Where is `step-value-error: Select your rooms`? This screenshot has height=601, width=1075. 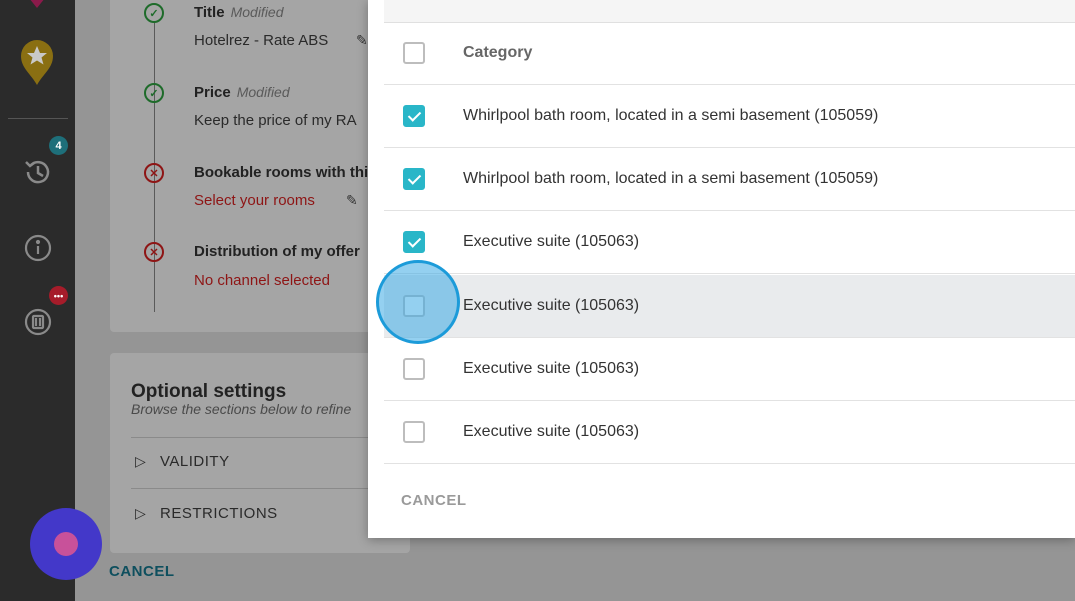
step-value-error: Select your rooms is located at coordinates (254, 200).